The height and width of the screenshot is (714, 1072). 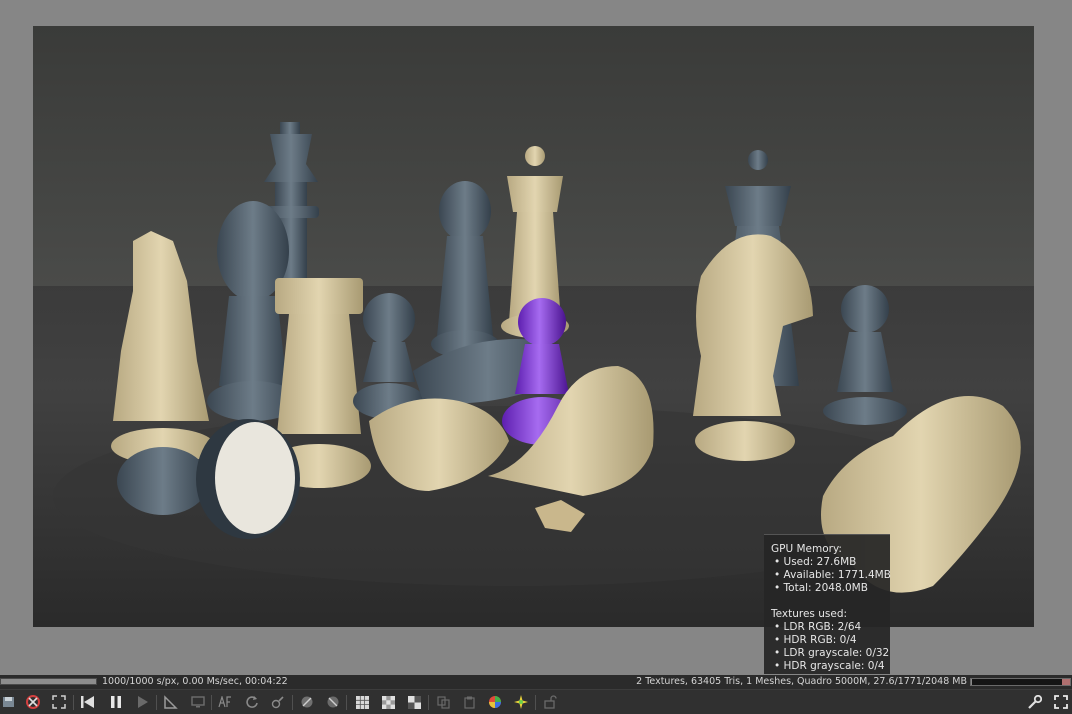 I want to click on checker-background-button, so click(x=388, y=702).